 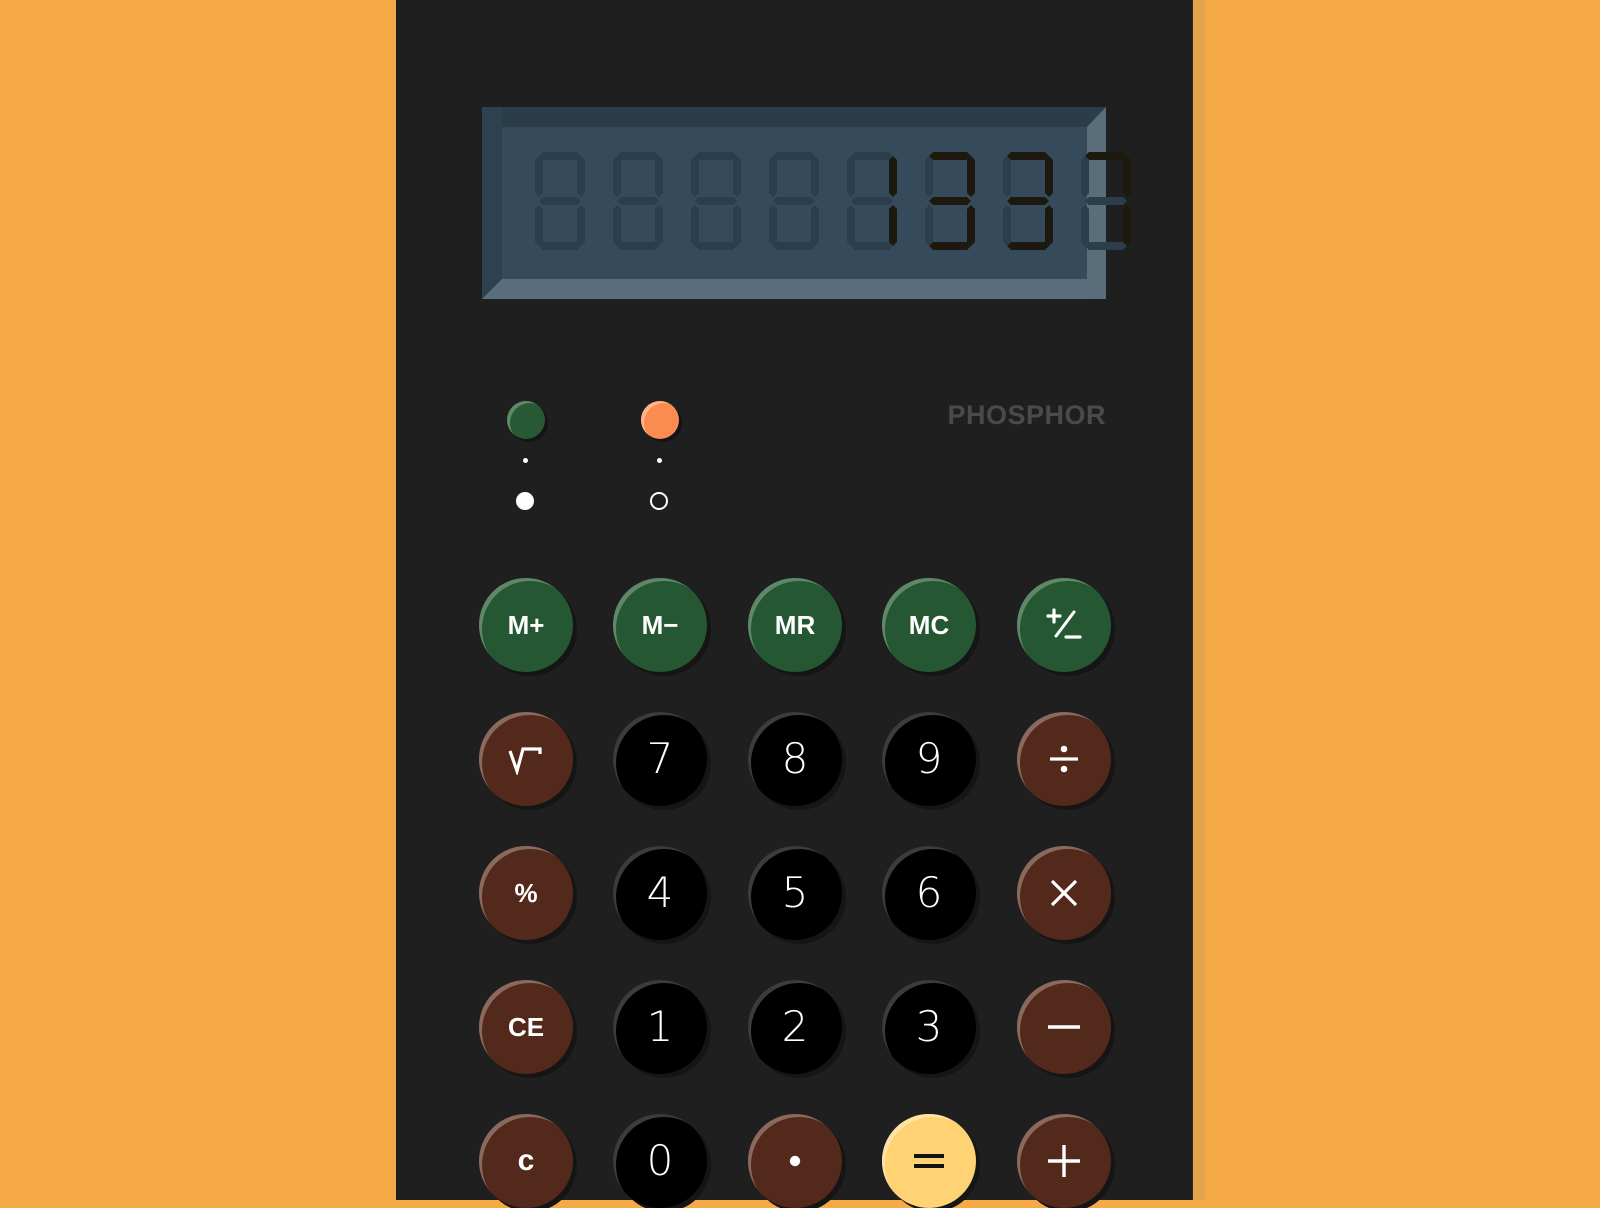 What do you see at coordinates (659, 460) in the screenshot?
I see `indicator-tick` at bounding box center [659, 460].